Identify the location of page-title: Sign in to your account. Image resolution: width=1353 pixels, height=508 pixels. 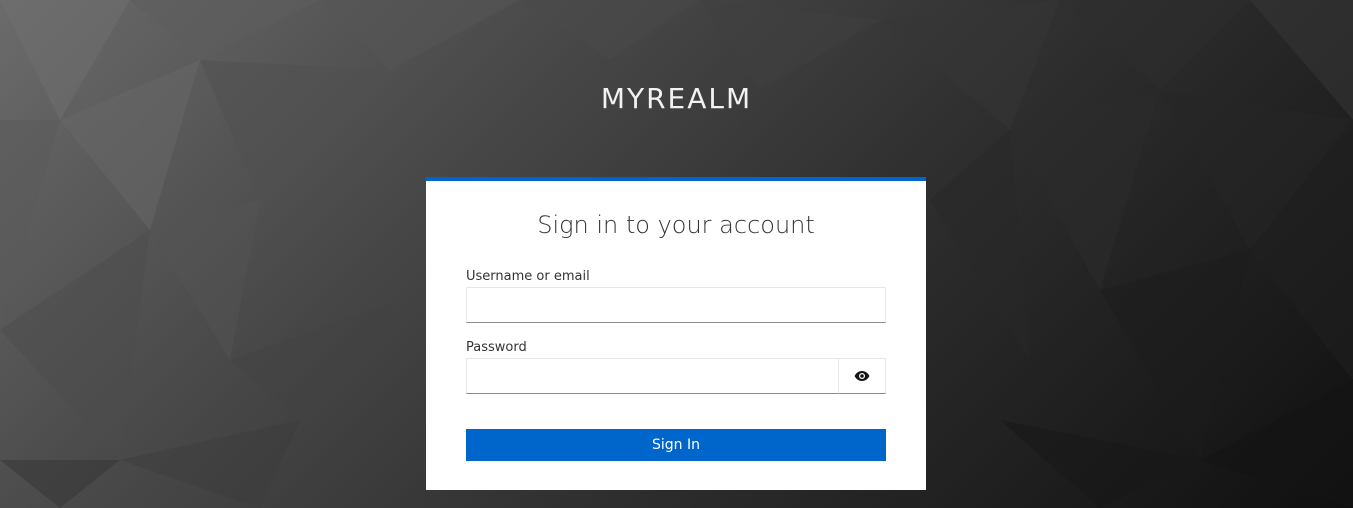
(676, 225).